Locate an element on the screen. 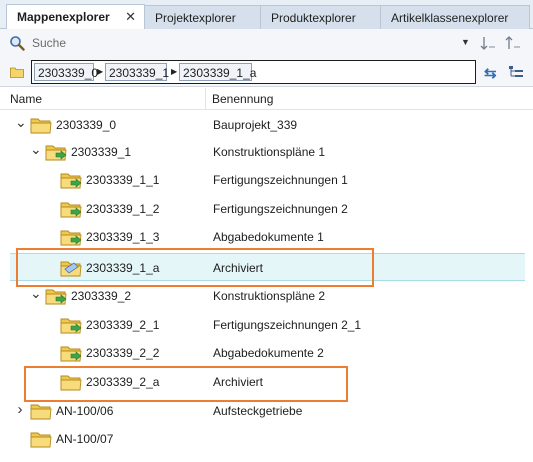 This screenshot has width=533, height=462. row-description: Konstruktionspläne 2 is located at coordinates (269, 296).